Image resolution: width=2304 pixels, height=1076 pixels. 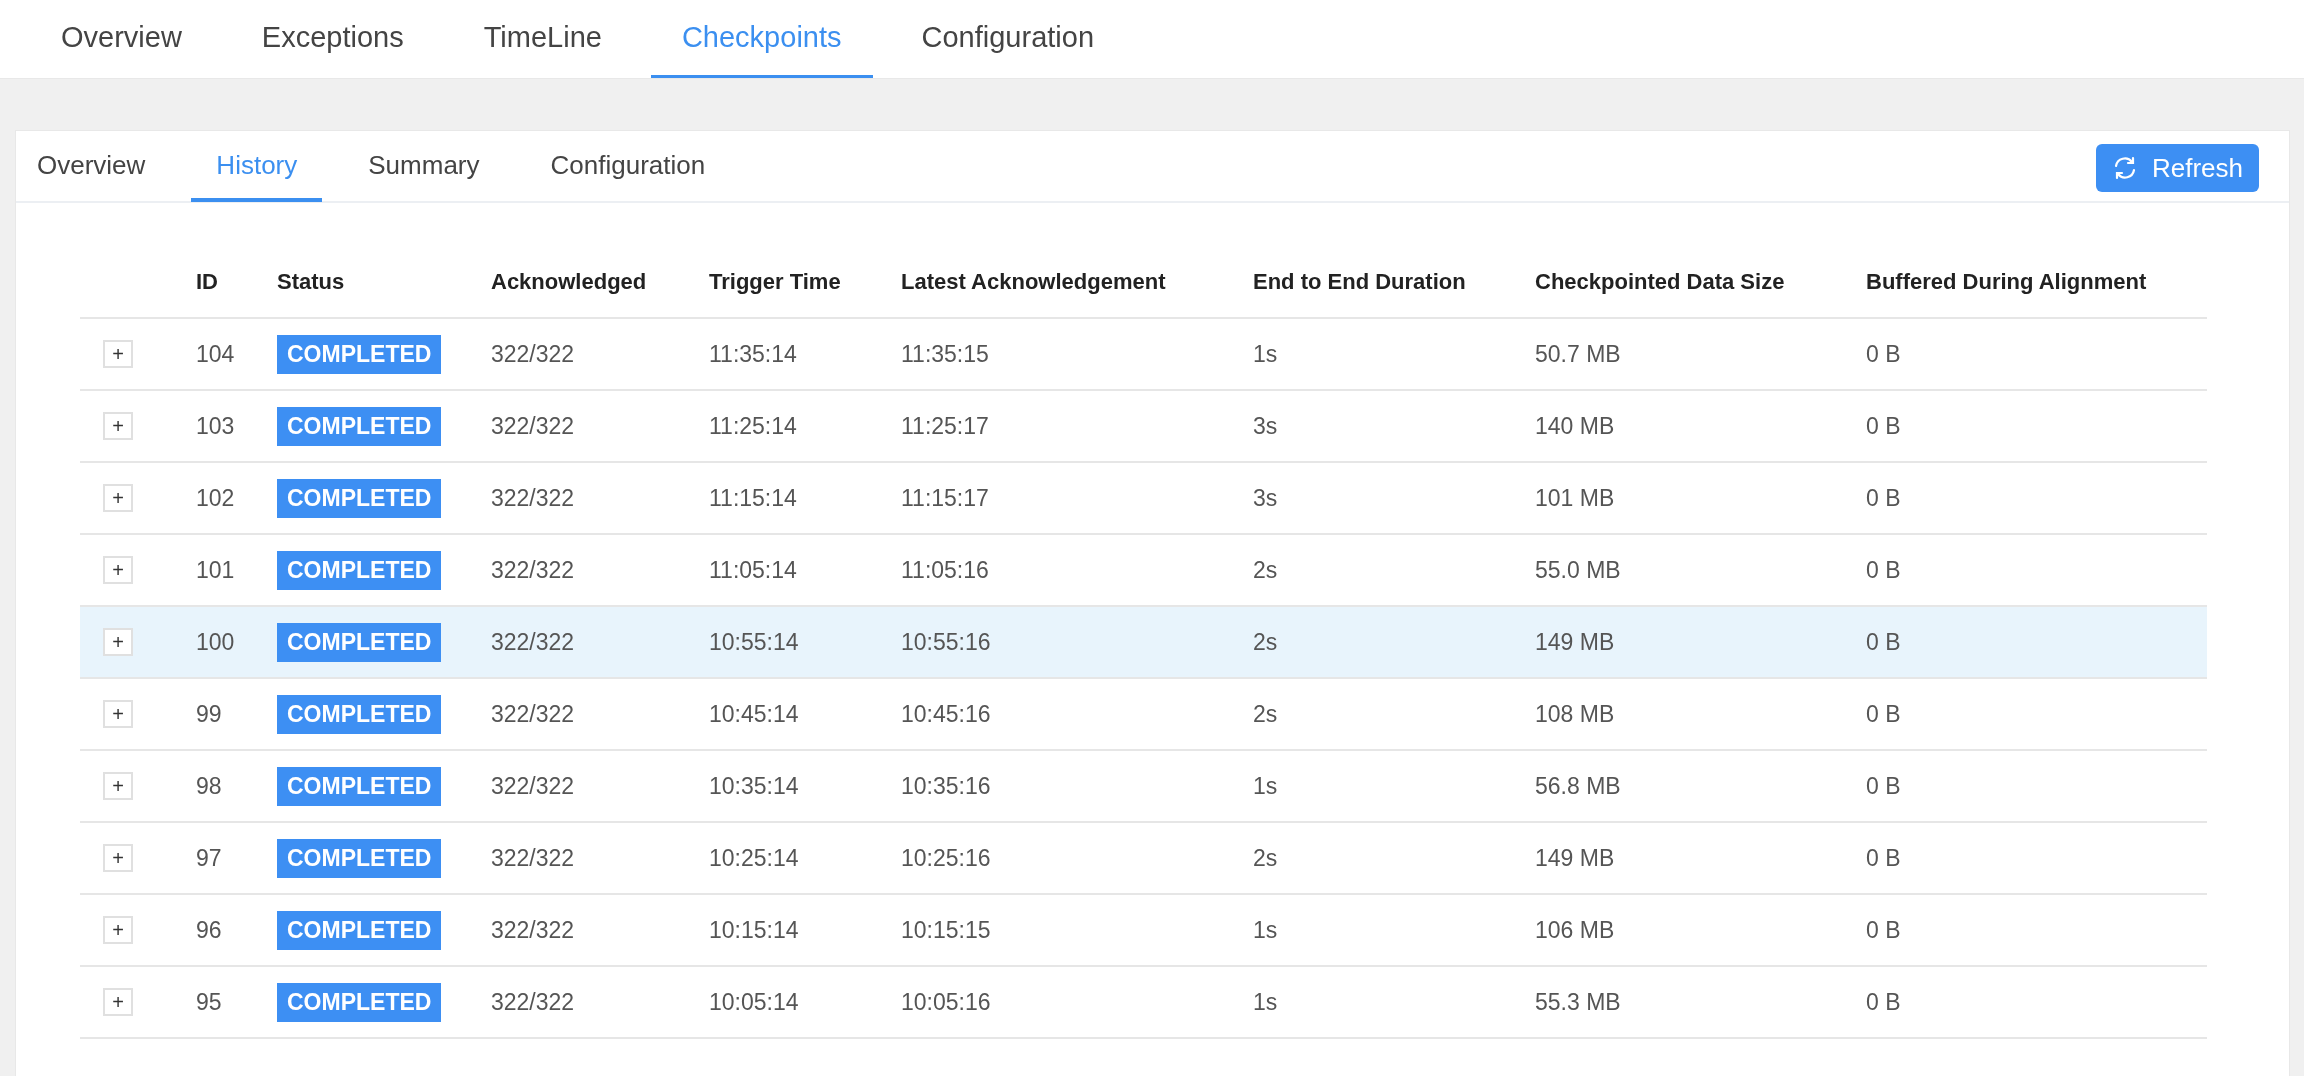 What do you see at coordinates (1143, 931) in the screenshot?
I see `table-row: + 96 COMPLETED 322/322 10:15:14 10:15:15 1s 106 MB 0 B` at bounding box center [1143, 931].